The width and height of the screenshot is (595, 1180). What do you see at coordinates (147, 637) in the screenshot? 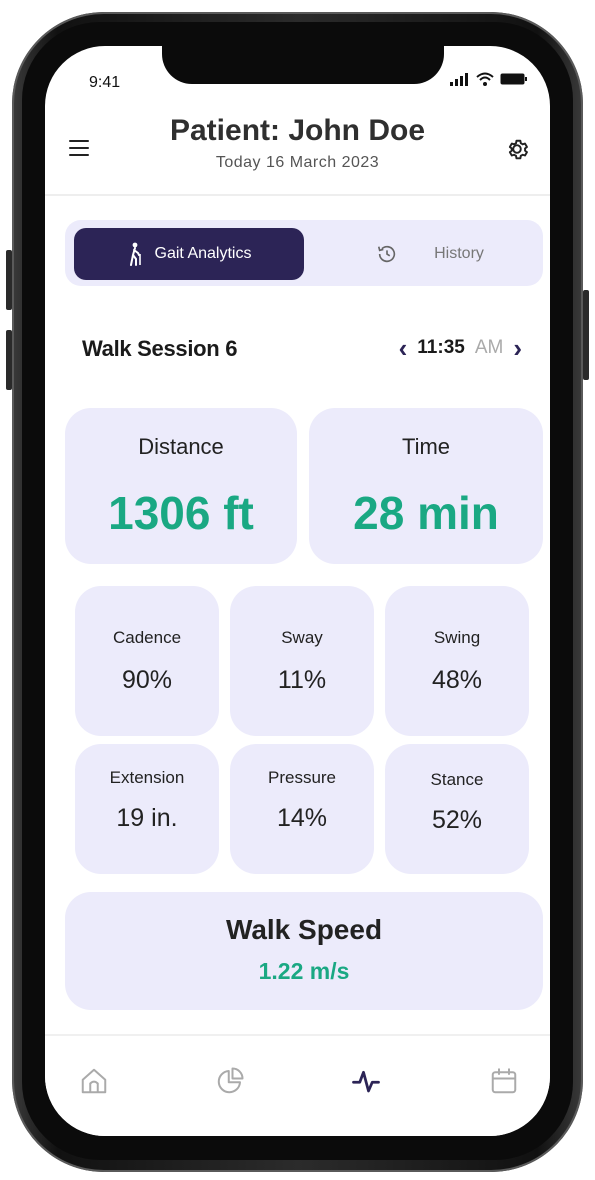
I see `metric-label: Cadence` at bounding box center [147, 637].